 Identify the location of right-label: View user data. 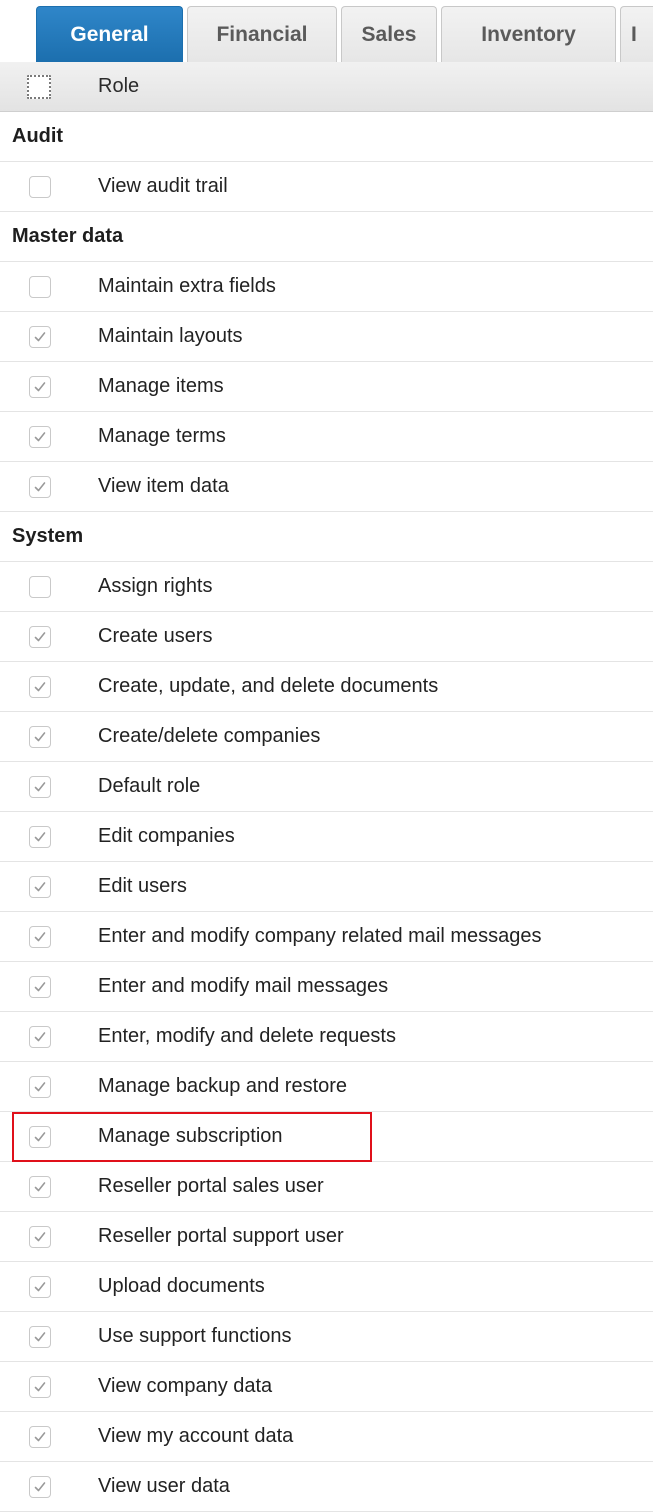
(164, 1486).